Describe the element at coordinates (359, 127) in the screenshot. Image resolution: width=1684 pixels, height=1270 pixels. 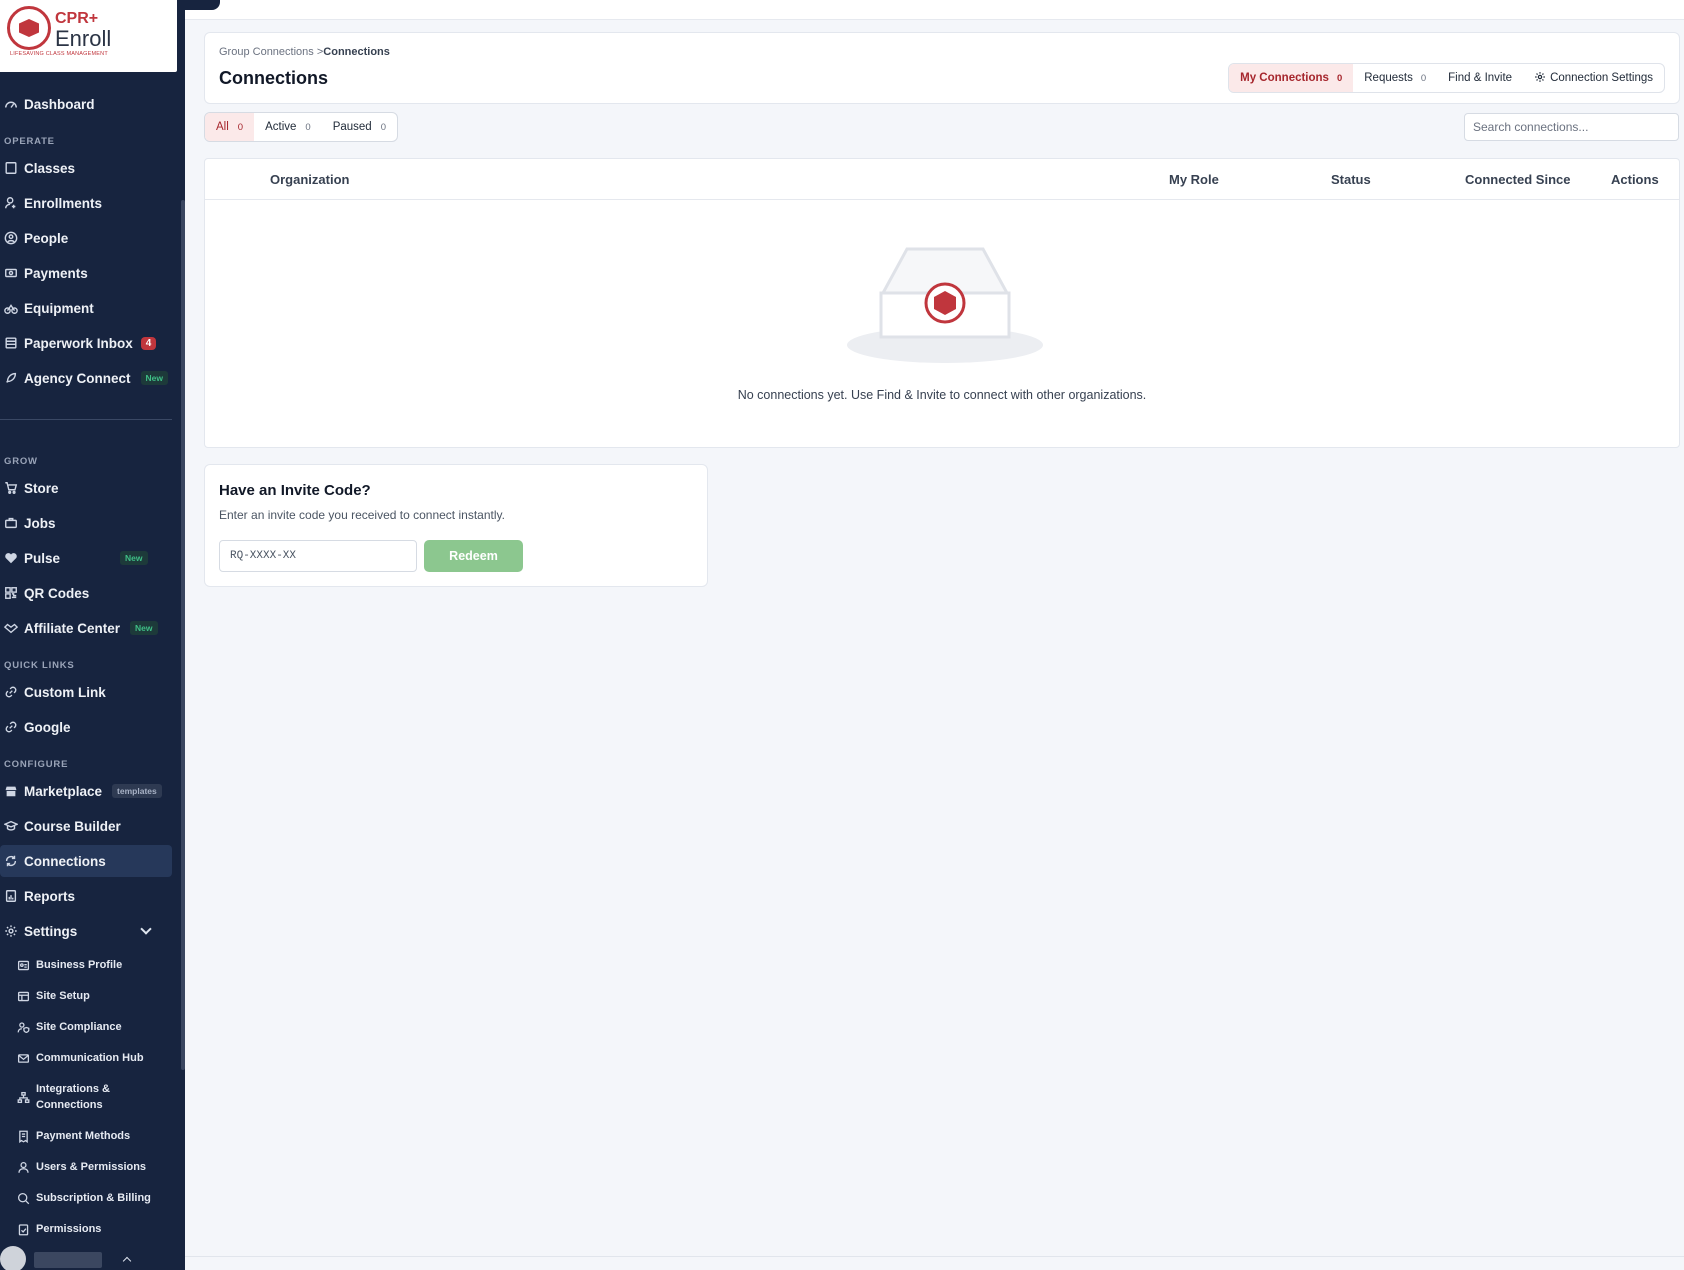
I see `filter-paused: Paused 0` at that location.